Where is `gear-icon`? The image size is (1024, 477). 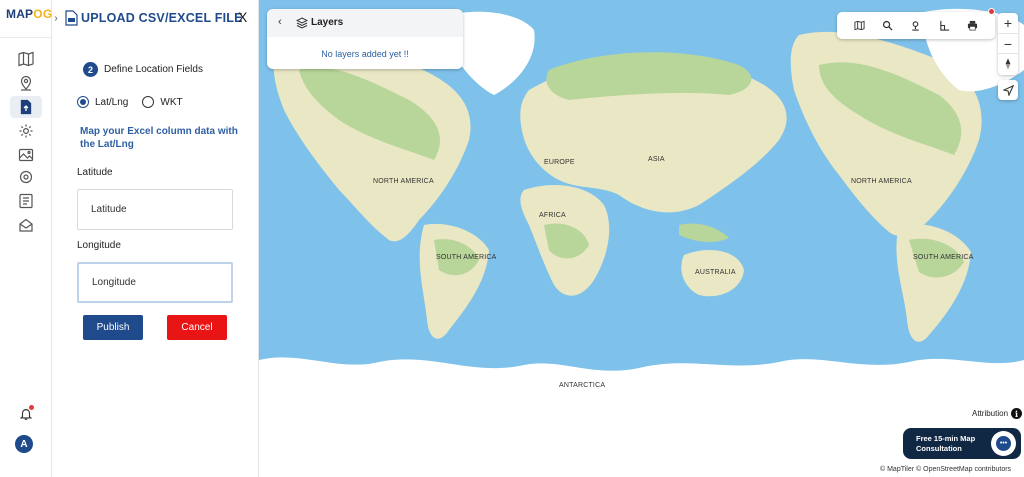 gear-icon is located at coordinates (26, 177).